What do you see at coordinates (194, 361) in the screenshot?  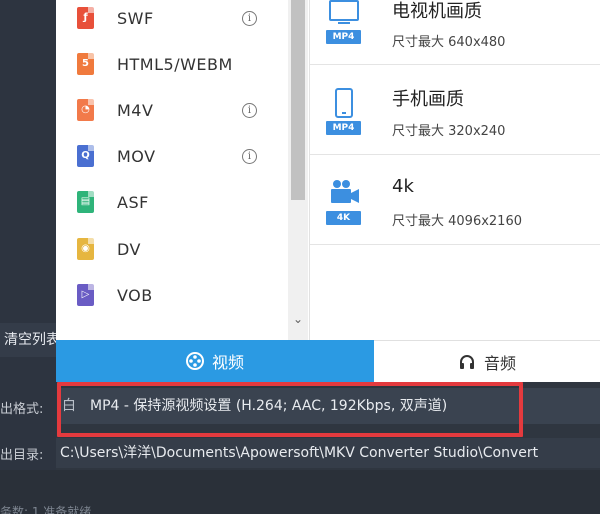 I see `film-reel-icon` at bounding box center [194, 361].